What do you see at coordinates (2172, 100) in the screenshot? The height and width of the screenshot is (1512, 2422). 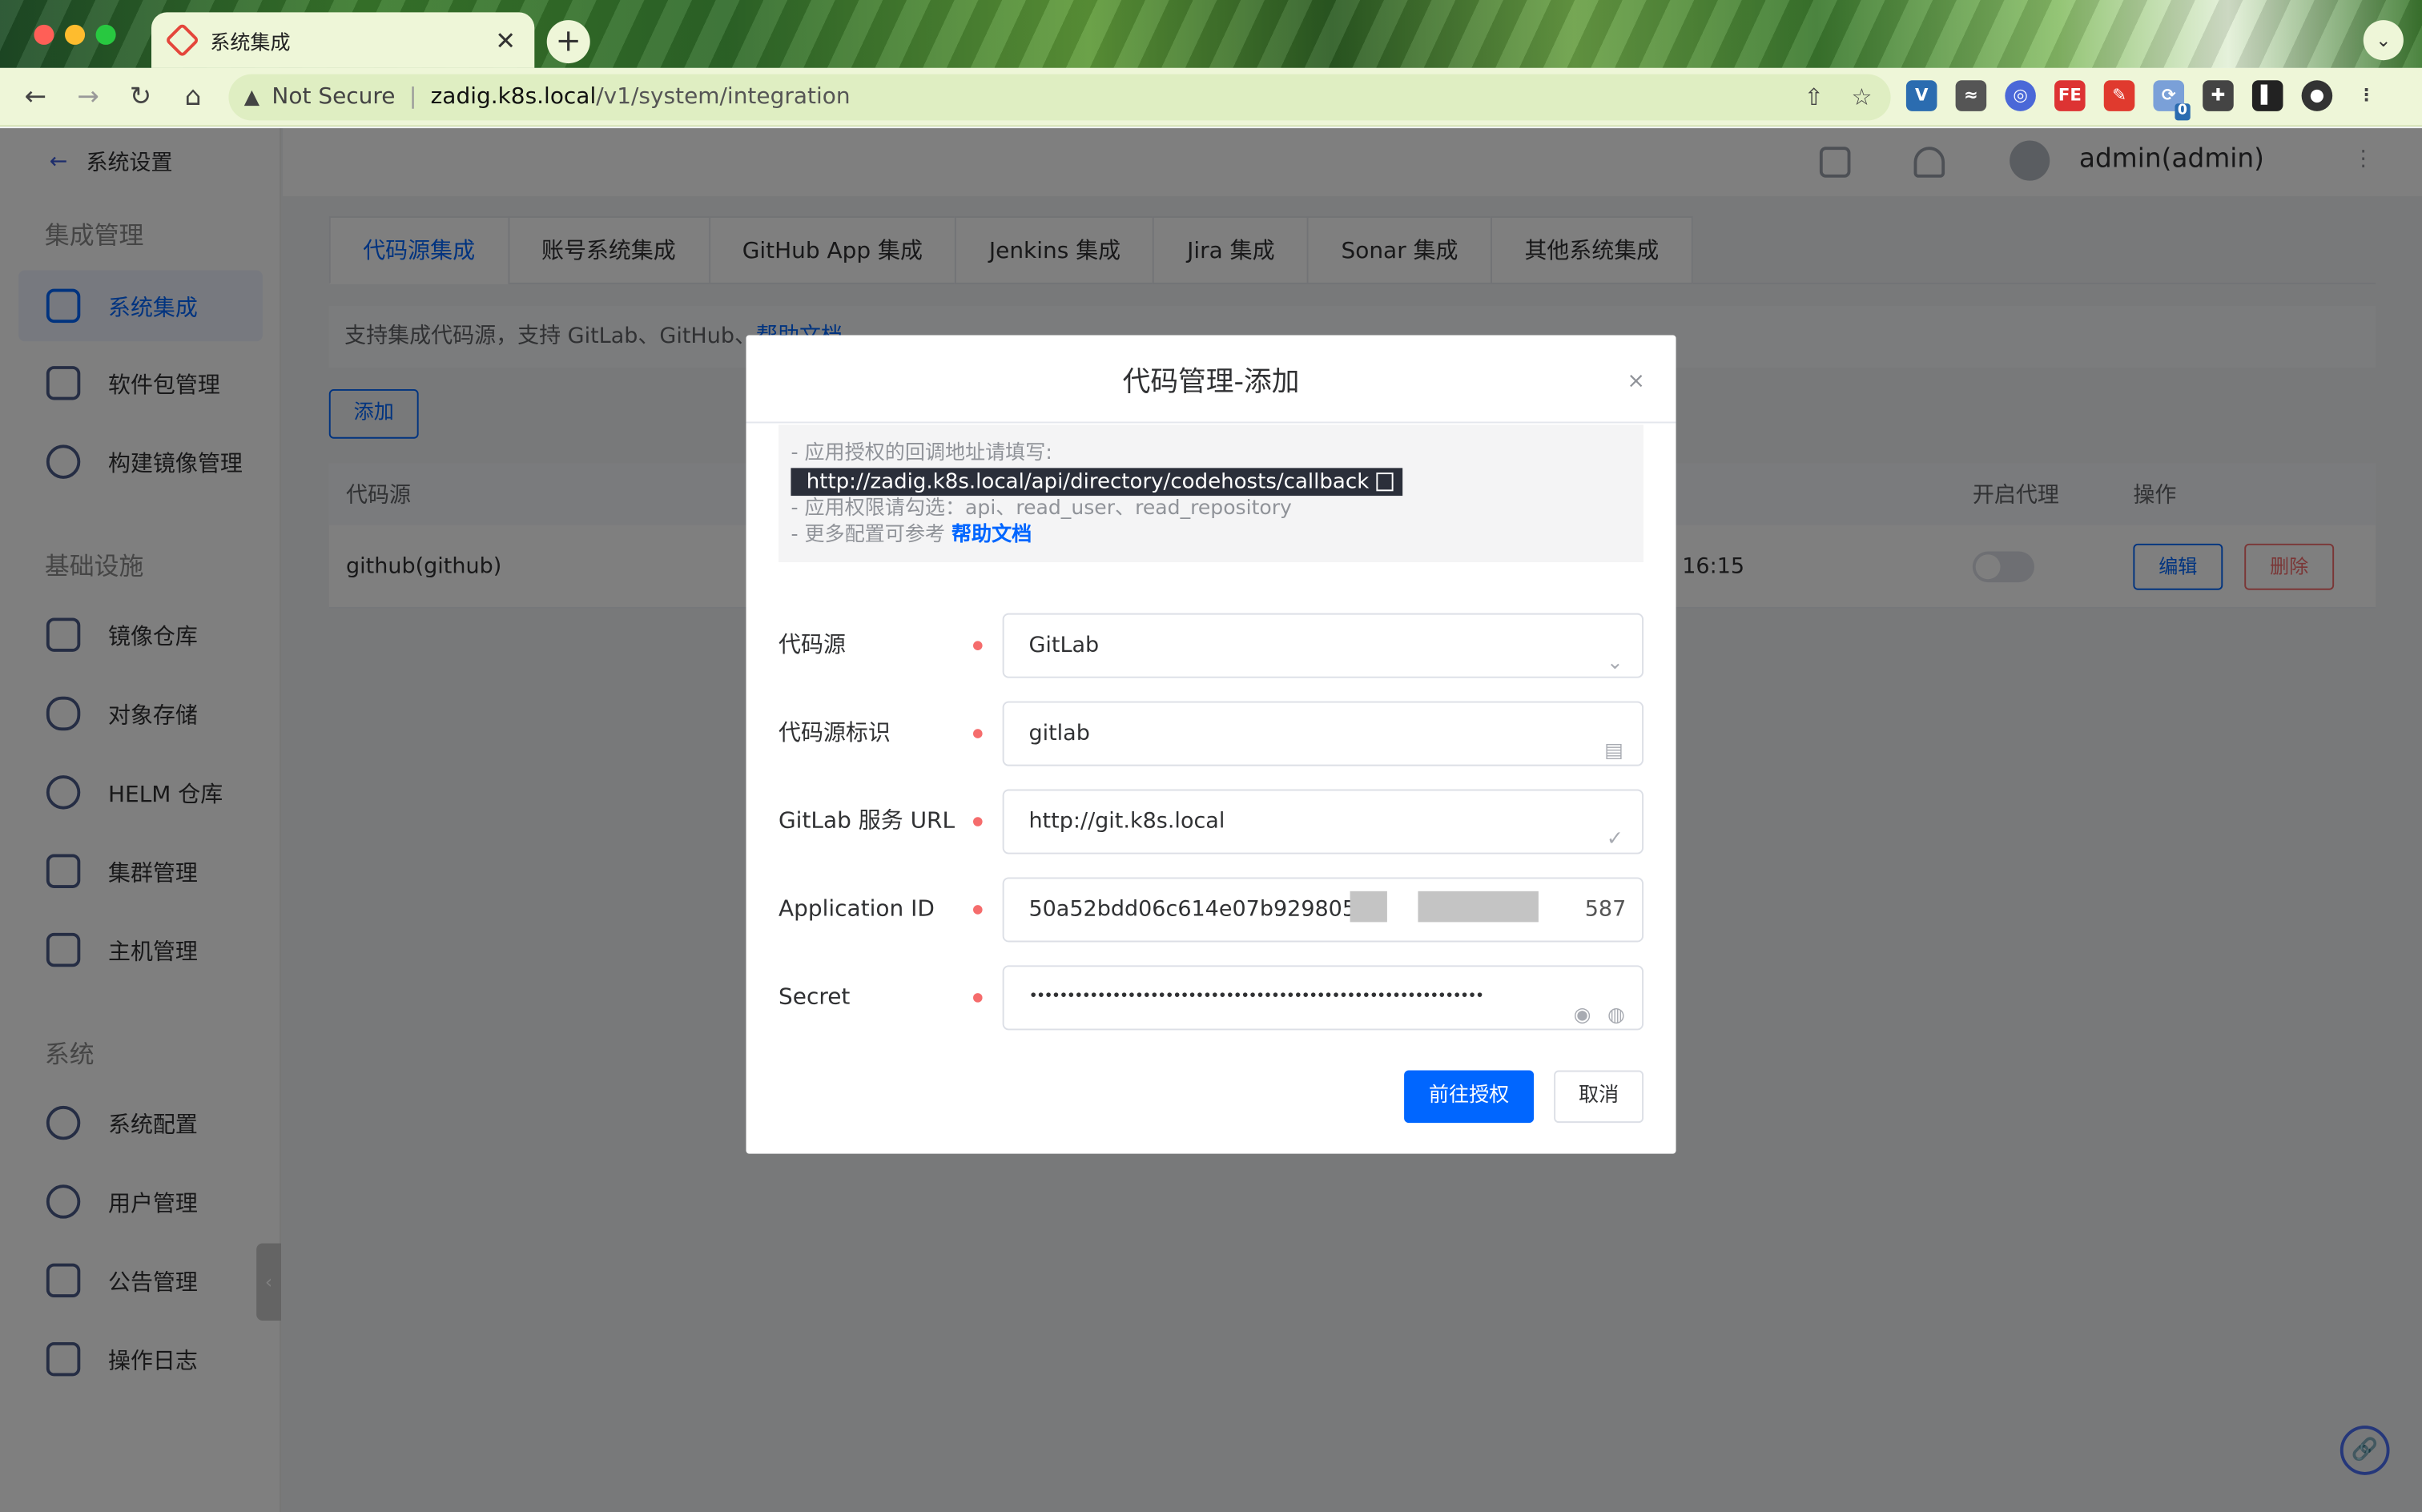 I see `ext-sync-icon: ⟳ 0` at bounding box center [2172, 100].